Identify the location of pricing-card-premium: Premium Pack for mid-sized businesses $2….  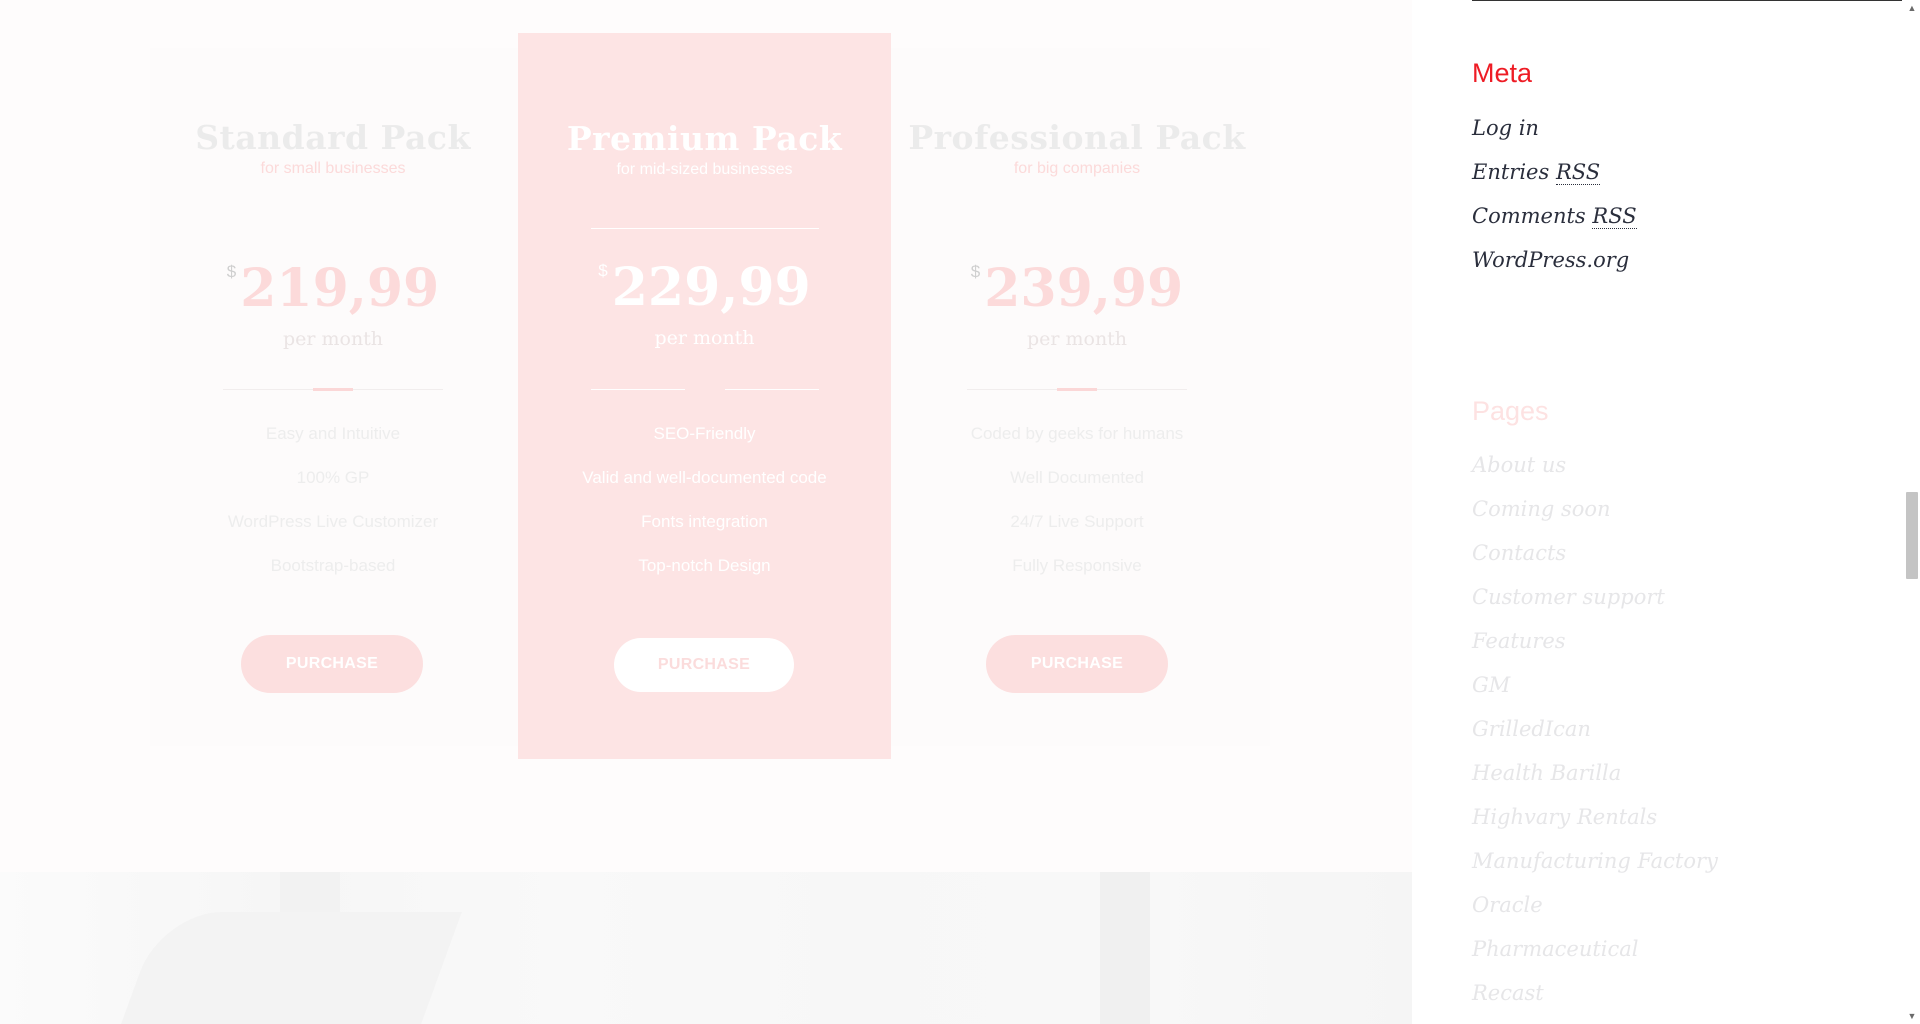
(704, 396).